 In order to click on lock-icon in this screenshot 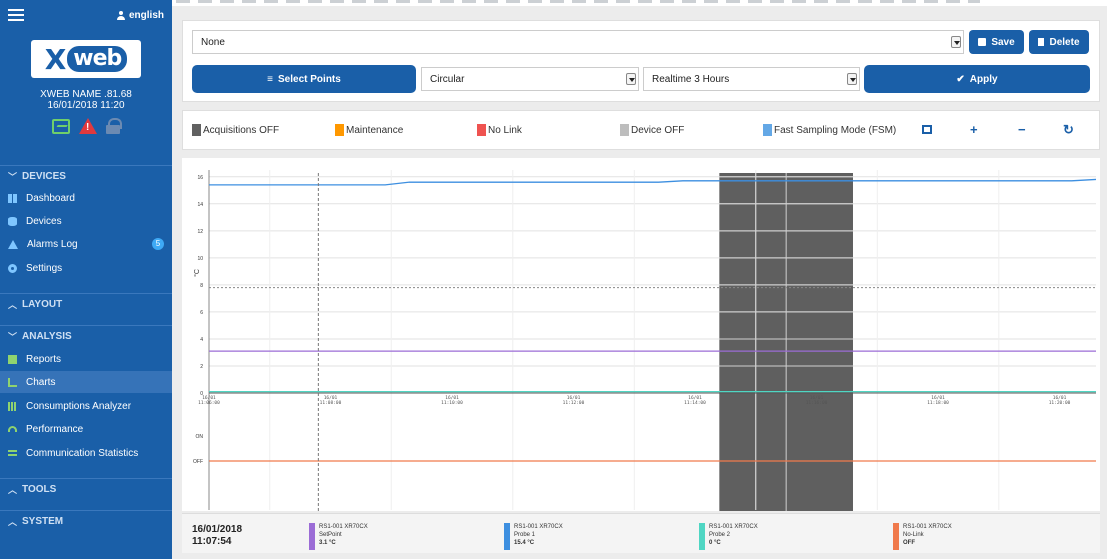, I will do `click(114, 126)`.